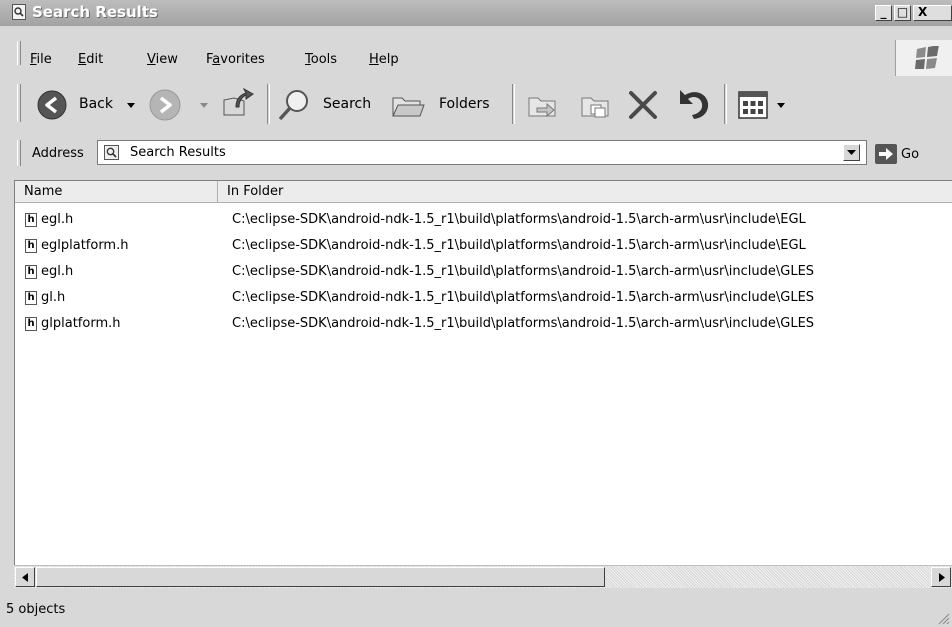 This screenshot has width=952, height=627. I want to click on file-name: eglplatform.h, so click(85, 245).